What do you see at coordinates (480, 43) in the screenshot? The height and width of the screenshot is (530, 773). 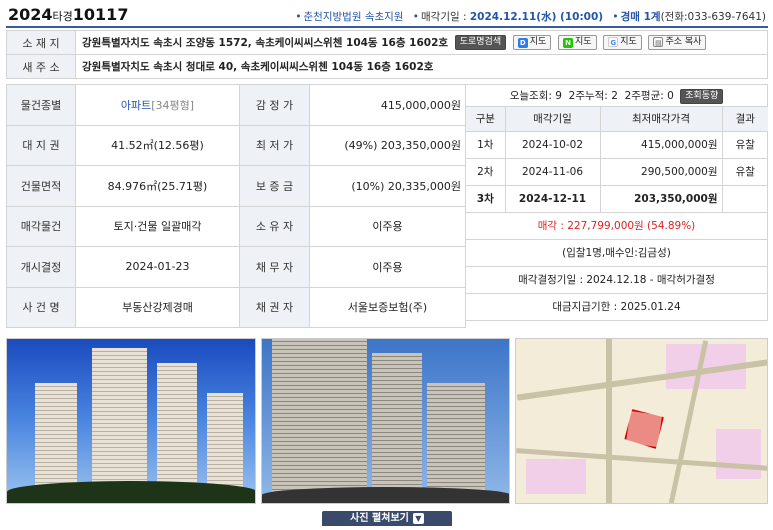 I see `road-search-button: 도로명검색` at bounding box center [480, 43].